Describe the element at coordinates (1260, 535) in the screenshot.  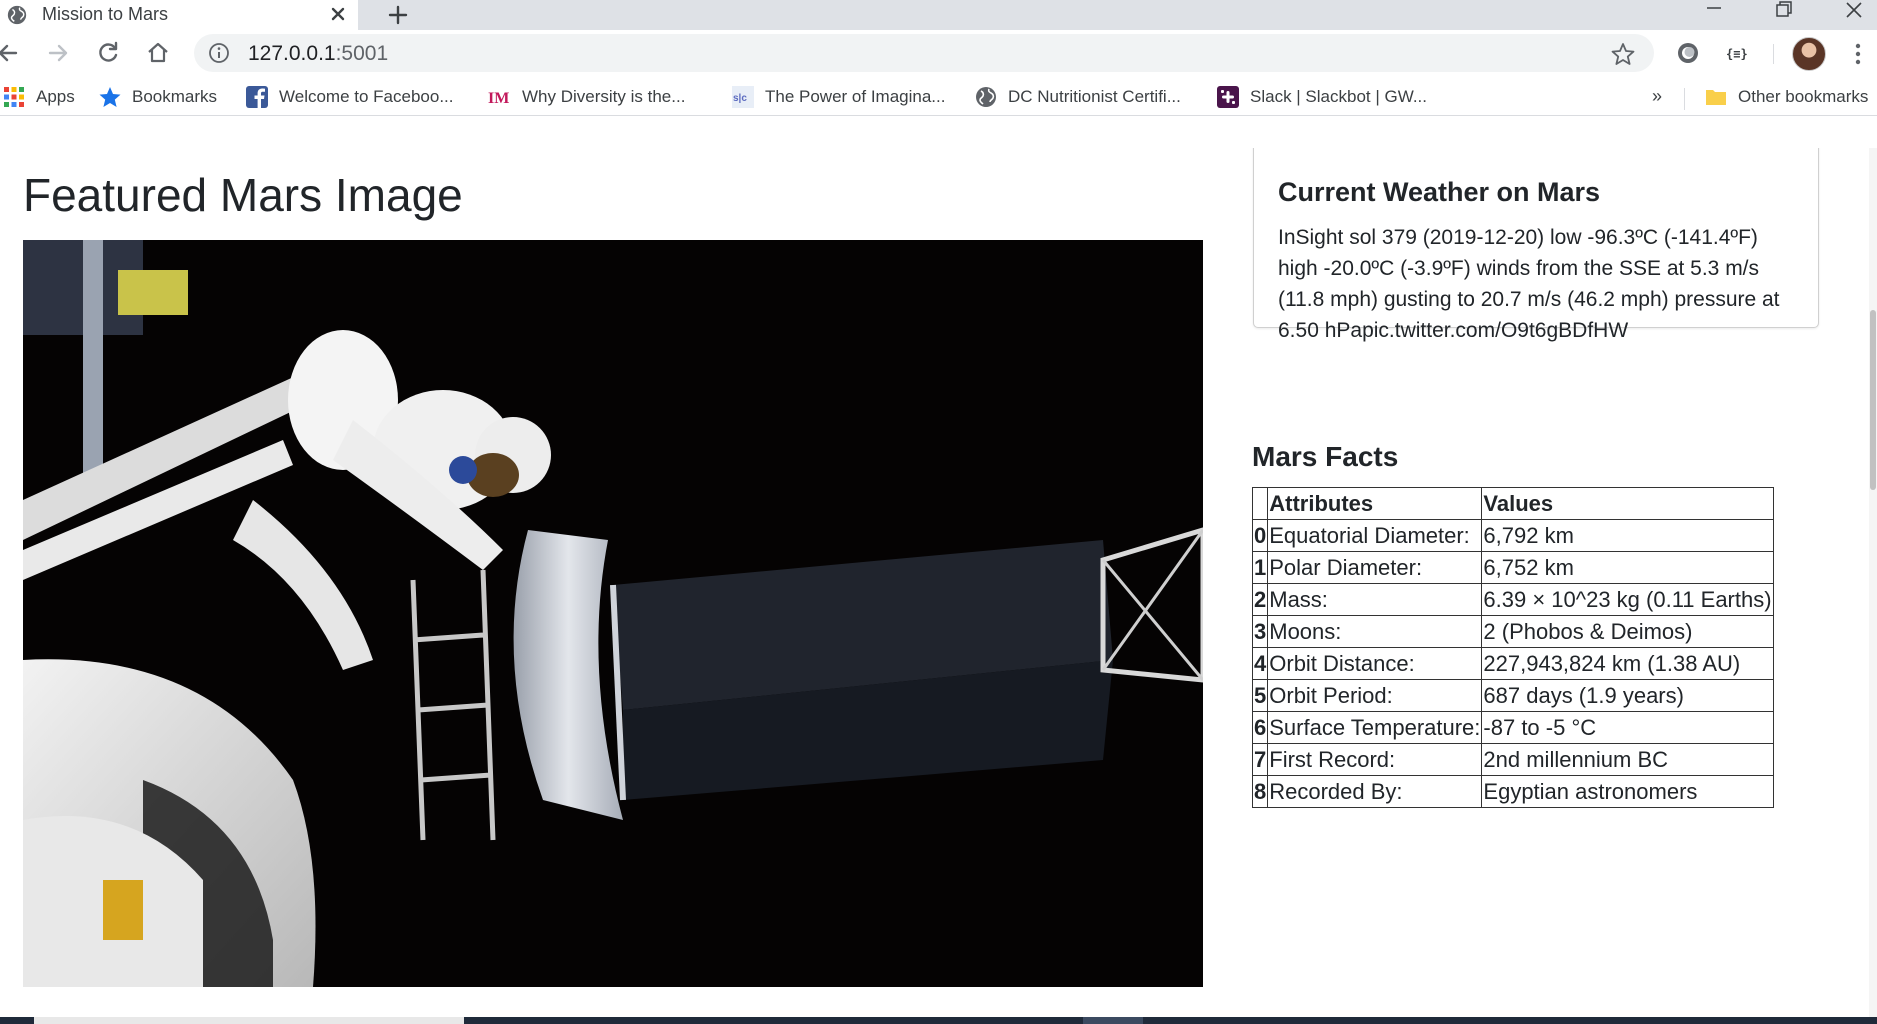
I see `row-index: 0` at that location.